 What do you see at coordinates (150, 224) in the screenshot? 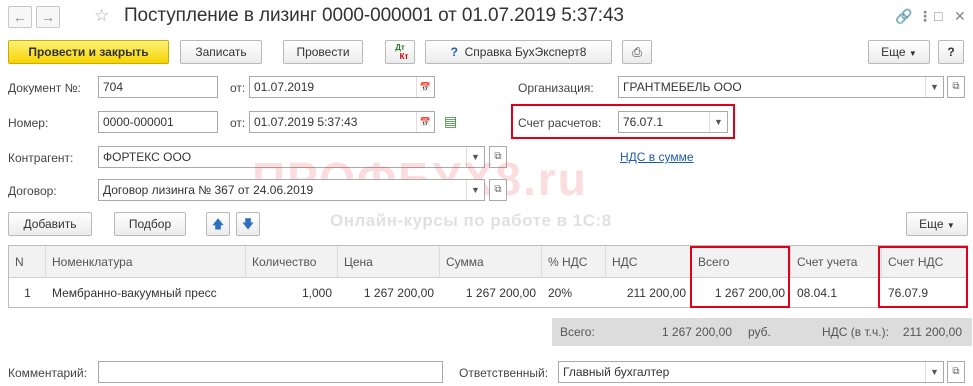
I see `select-button: Подбор` at bounding box center [150, 224].